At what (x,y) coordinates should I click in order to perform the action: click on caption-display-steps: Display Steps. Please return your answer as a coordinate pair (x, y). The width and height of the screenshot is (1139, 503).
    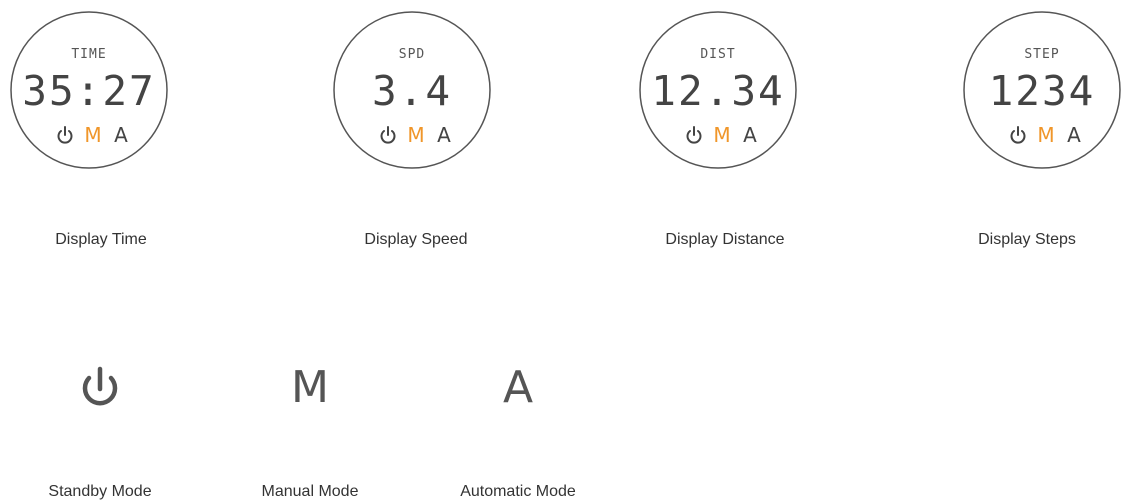
    Looking at the image, I should click on (1027, 239).